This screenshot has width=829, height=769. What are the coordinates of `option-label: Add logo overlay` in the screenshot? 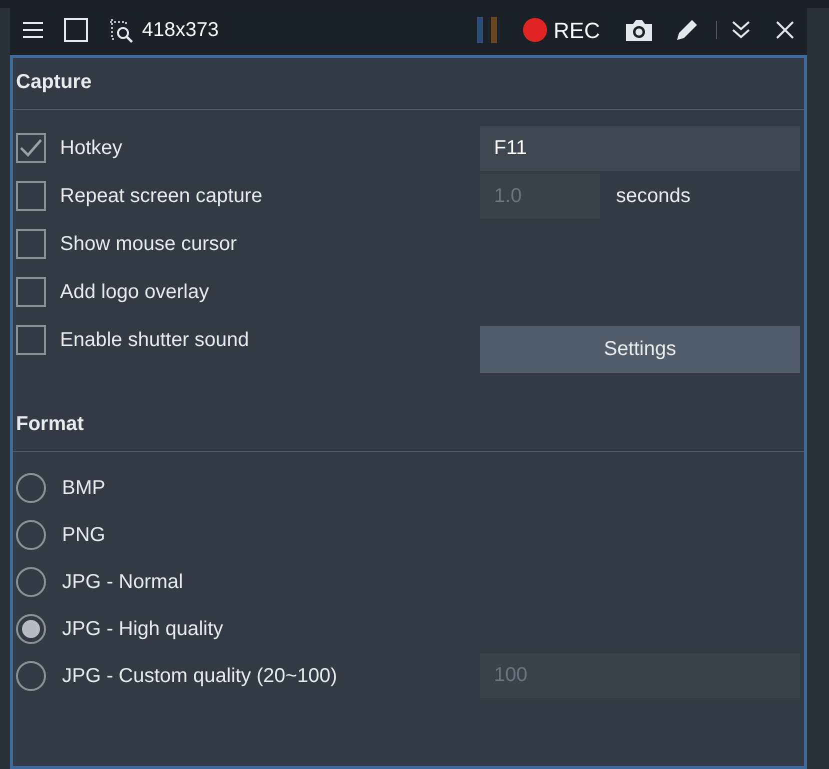 It's located at (134, 292).